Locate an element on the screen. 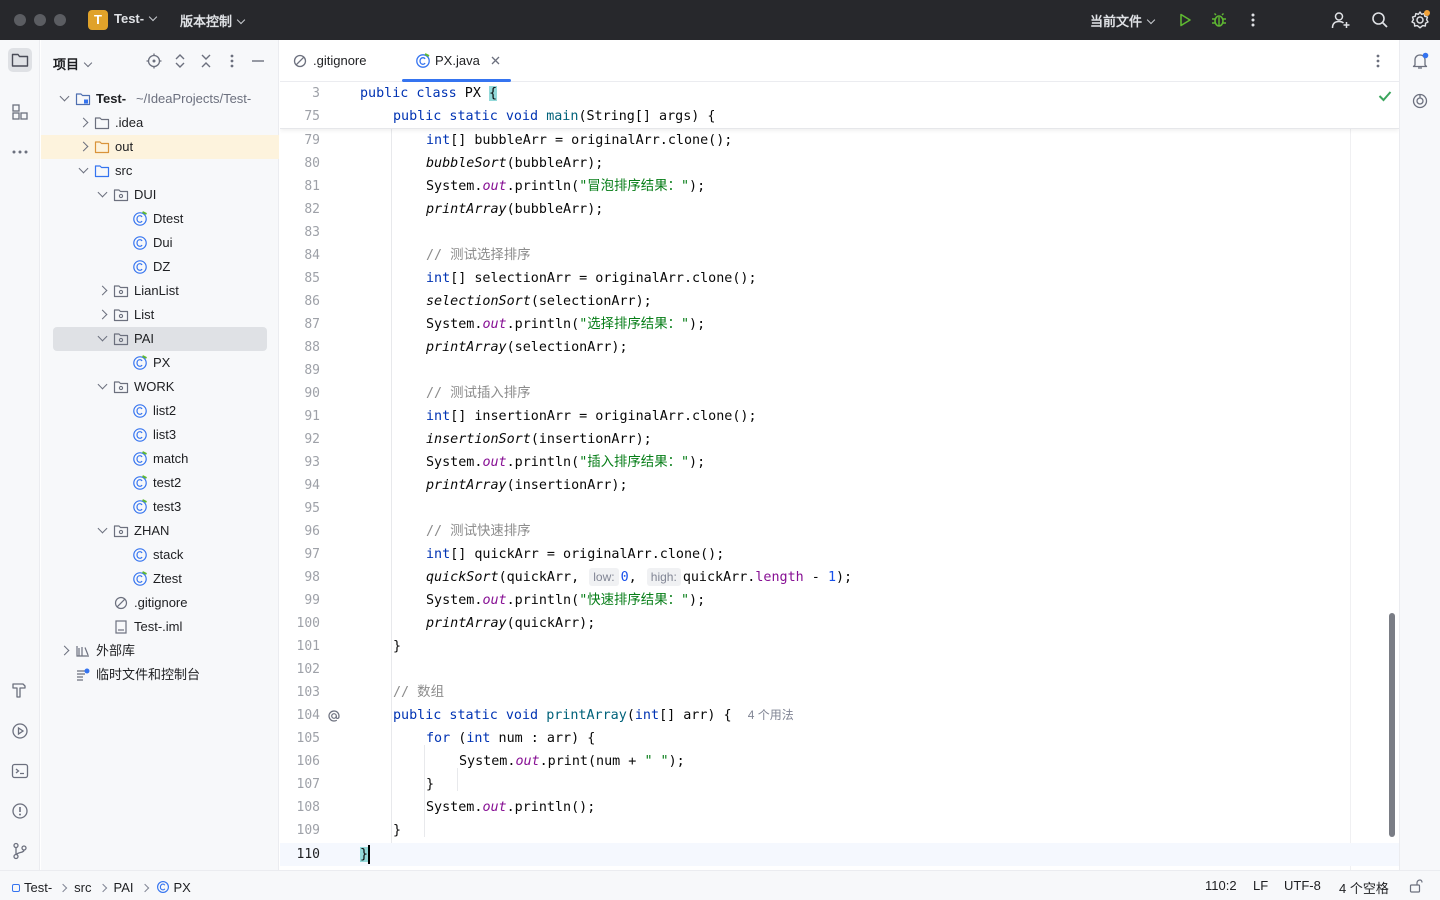 The height and width of the screenshot is (900, 1440). code-line: System.out.println("冒泡排序结果："); is located at coordinates (566, 186).